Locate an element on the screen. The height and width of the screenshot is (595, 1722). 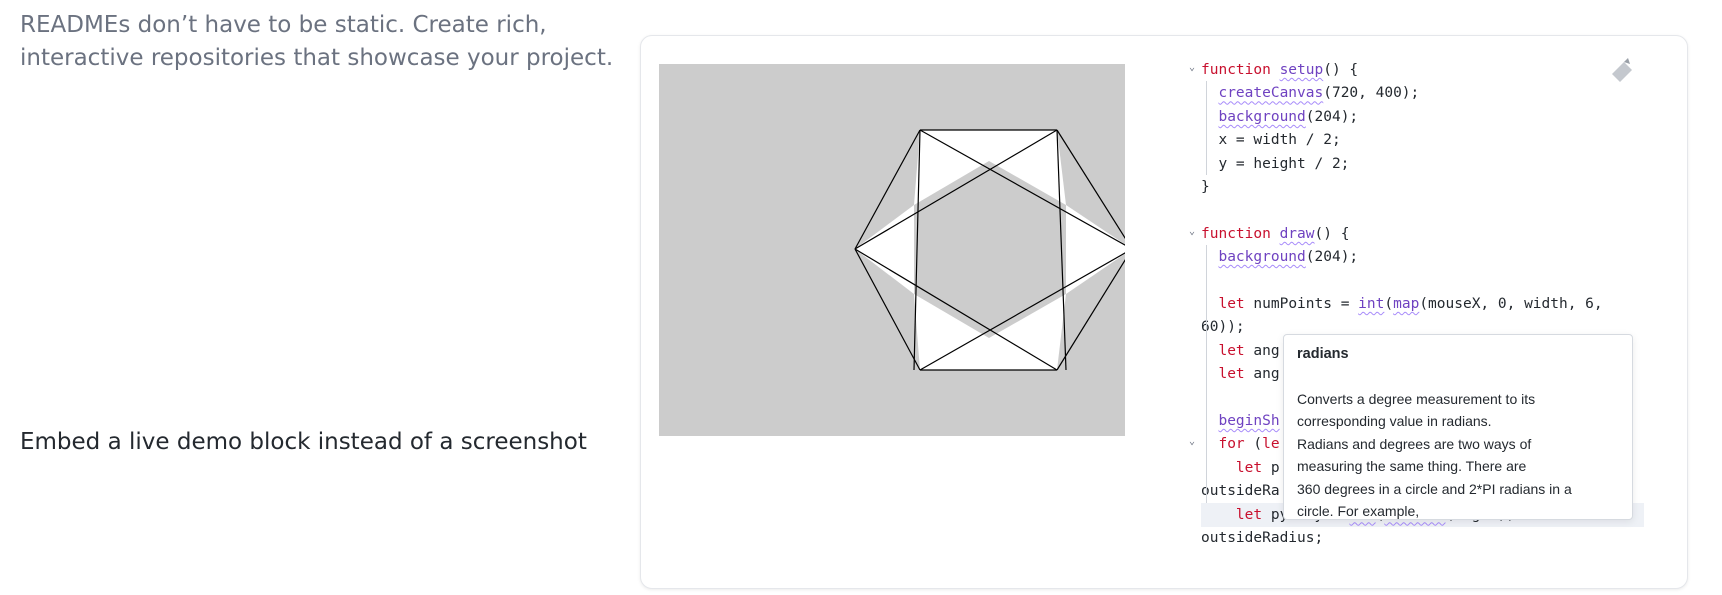
code-text: y = height / 2; is located at coordinates (1275, 163).